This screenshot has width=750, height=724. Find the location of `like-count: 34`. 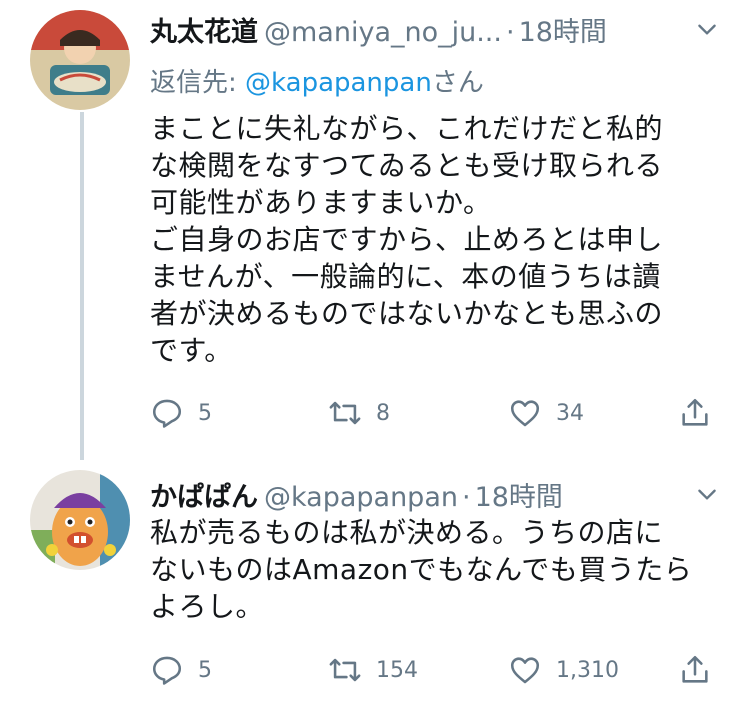

like-count: 34 is located at coordinates (570, 413).